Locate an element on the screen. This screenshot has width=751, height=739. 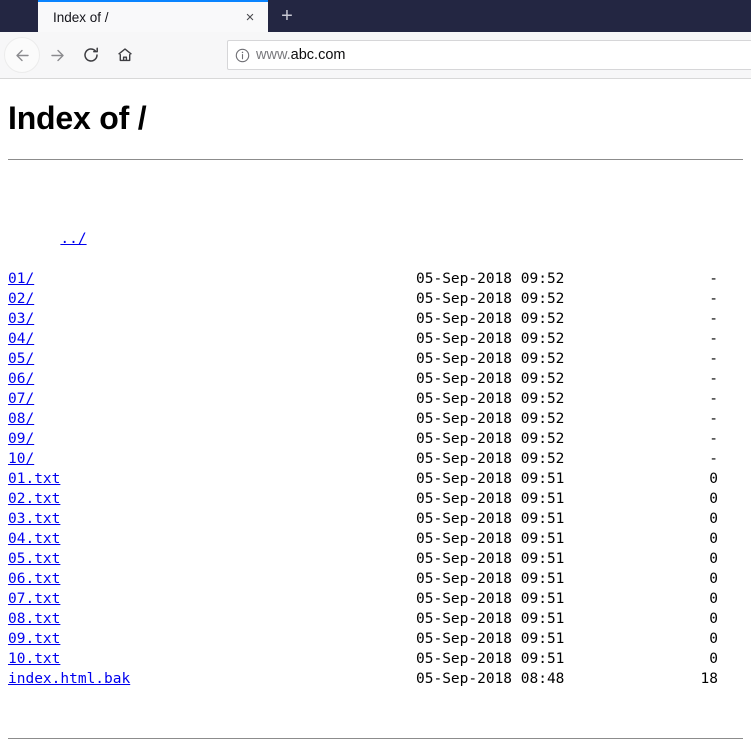
file-size: 18 is located at coordinates (709, 679).